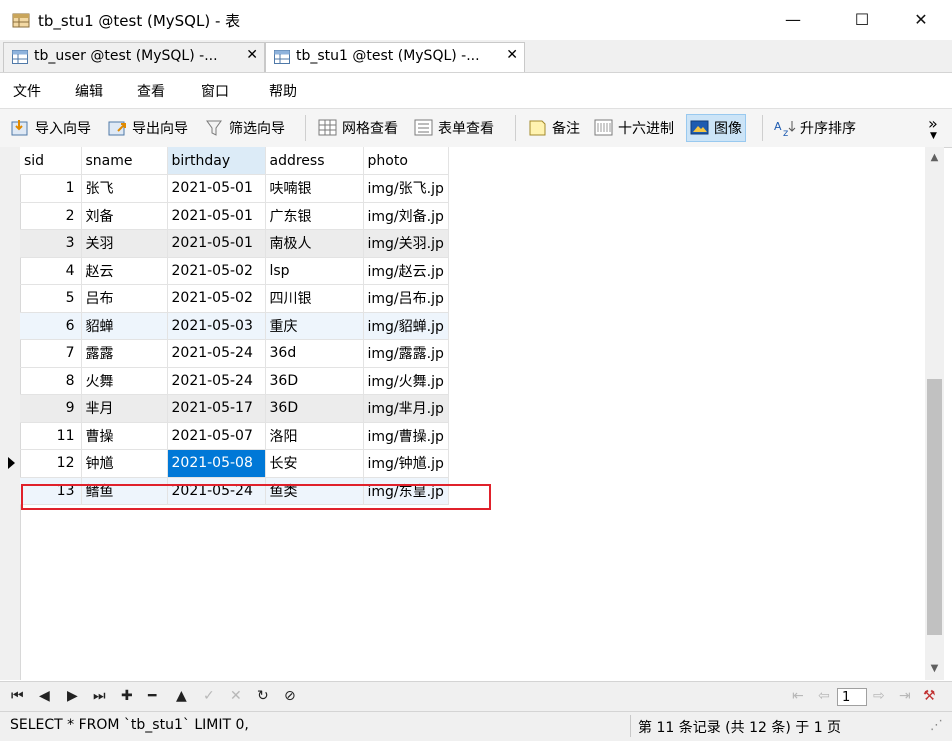 The width and height of the screenshot is (952, 741). What do you see at coordinates (216, 326) in the screenshot?
I see `cell-birthday: 2021-05-03` at bounding box center [216, 326].